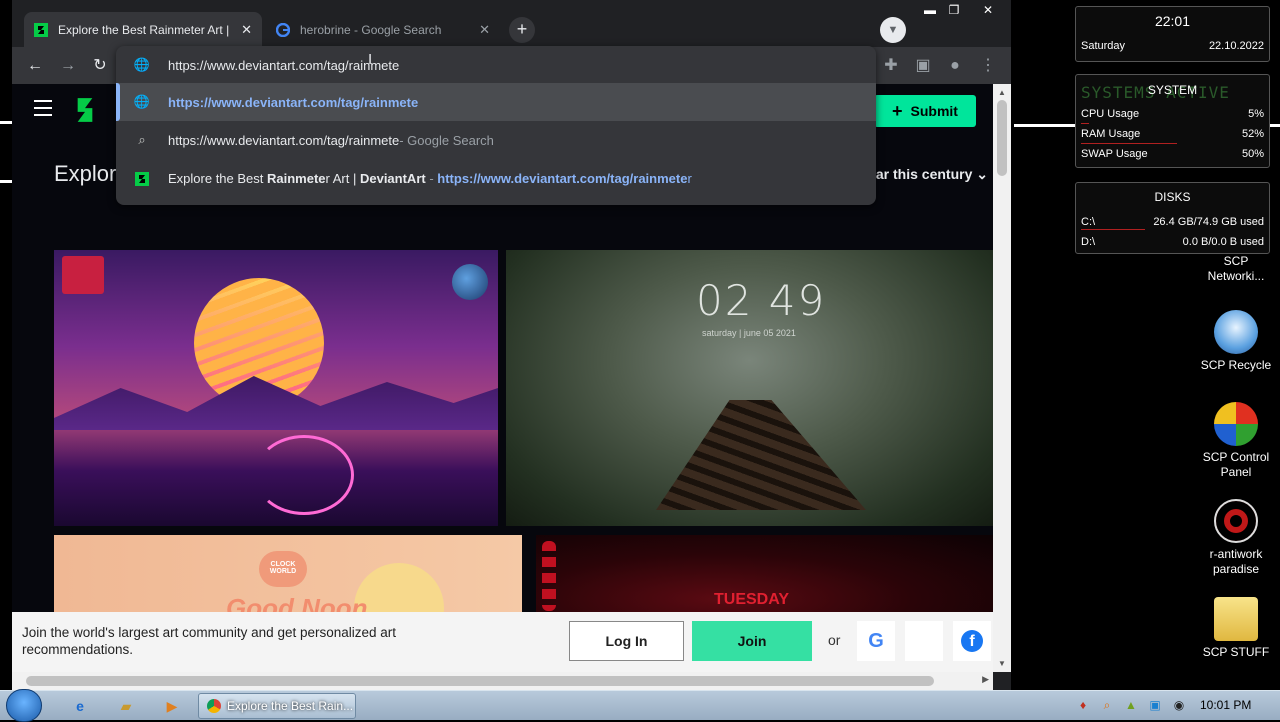 The width and height of the screenshot is (1280, 722). Describe the element at coordinates (934, 111) in the screenshot. I see `submit-label: Submit` at that location.